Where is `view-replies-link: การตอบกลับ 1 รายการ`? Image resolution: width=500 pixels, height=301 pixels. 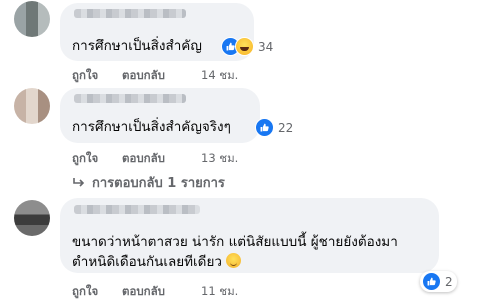
view-replies-link: การตอบกลับ 1 รายการ is located at coordinates (148, 182).